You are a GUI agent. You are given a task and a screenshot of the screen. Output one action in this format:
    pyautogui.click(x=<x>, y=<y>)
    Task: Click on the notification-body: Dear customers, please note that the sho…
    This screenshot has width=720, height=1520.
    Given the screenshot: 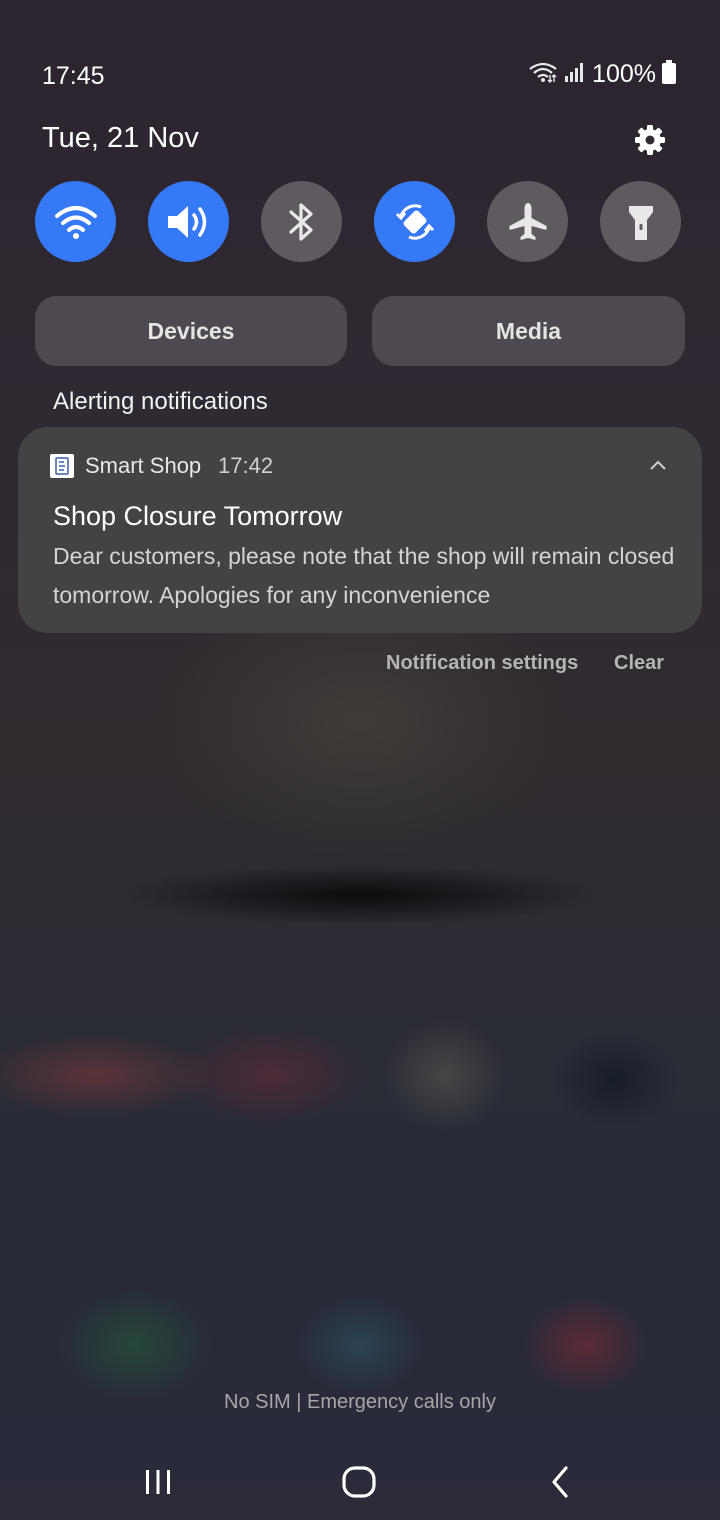 What is the action you would take?
    pyautogui.click(x=364, y=575)
    